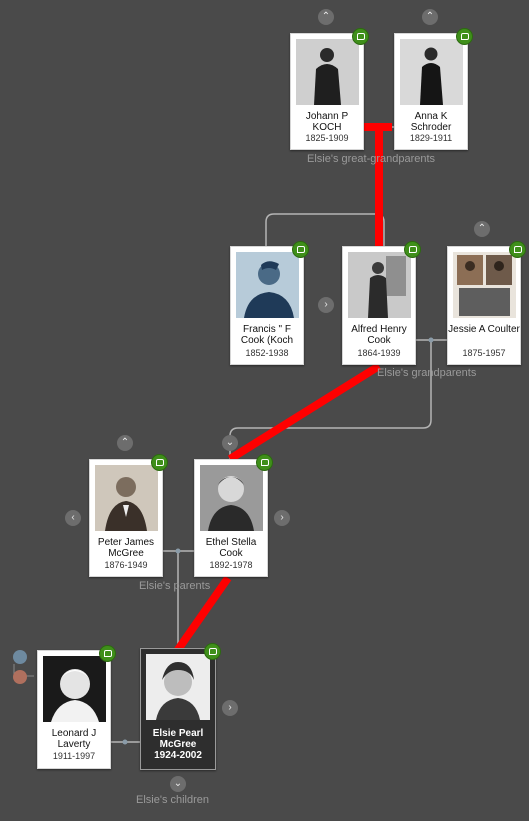  Describe the element at coordinates (178, 755) in the screenshot. I see `person-dates: 1924-2002` at that location.